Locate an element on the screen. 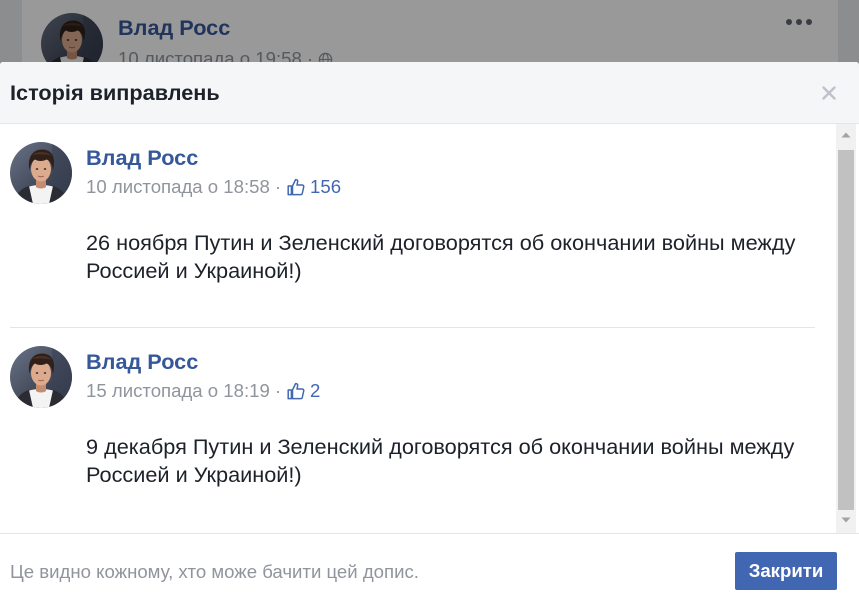 The height and width of the screenshot is (603, 859). revision-meta: 10 листопада о 18:58 · 156 is located at coordinates (213, 187).